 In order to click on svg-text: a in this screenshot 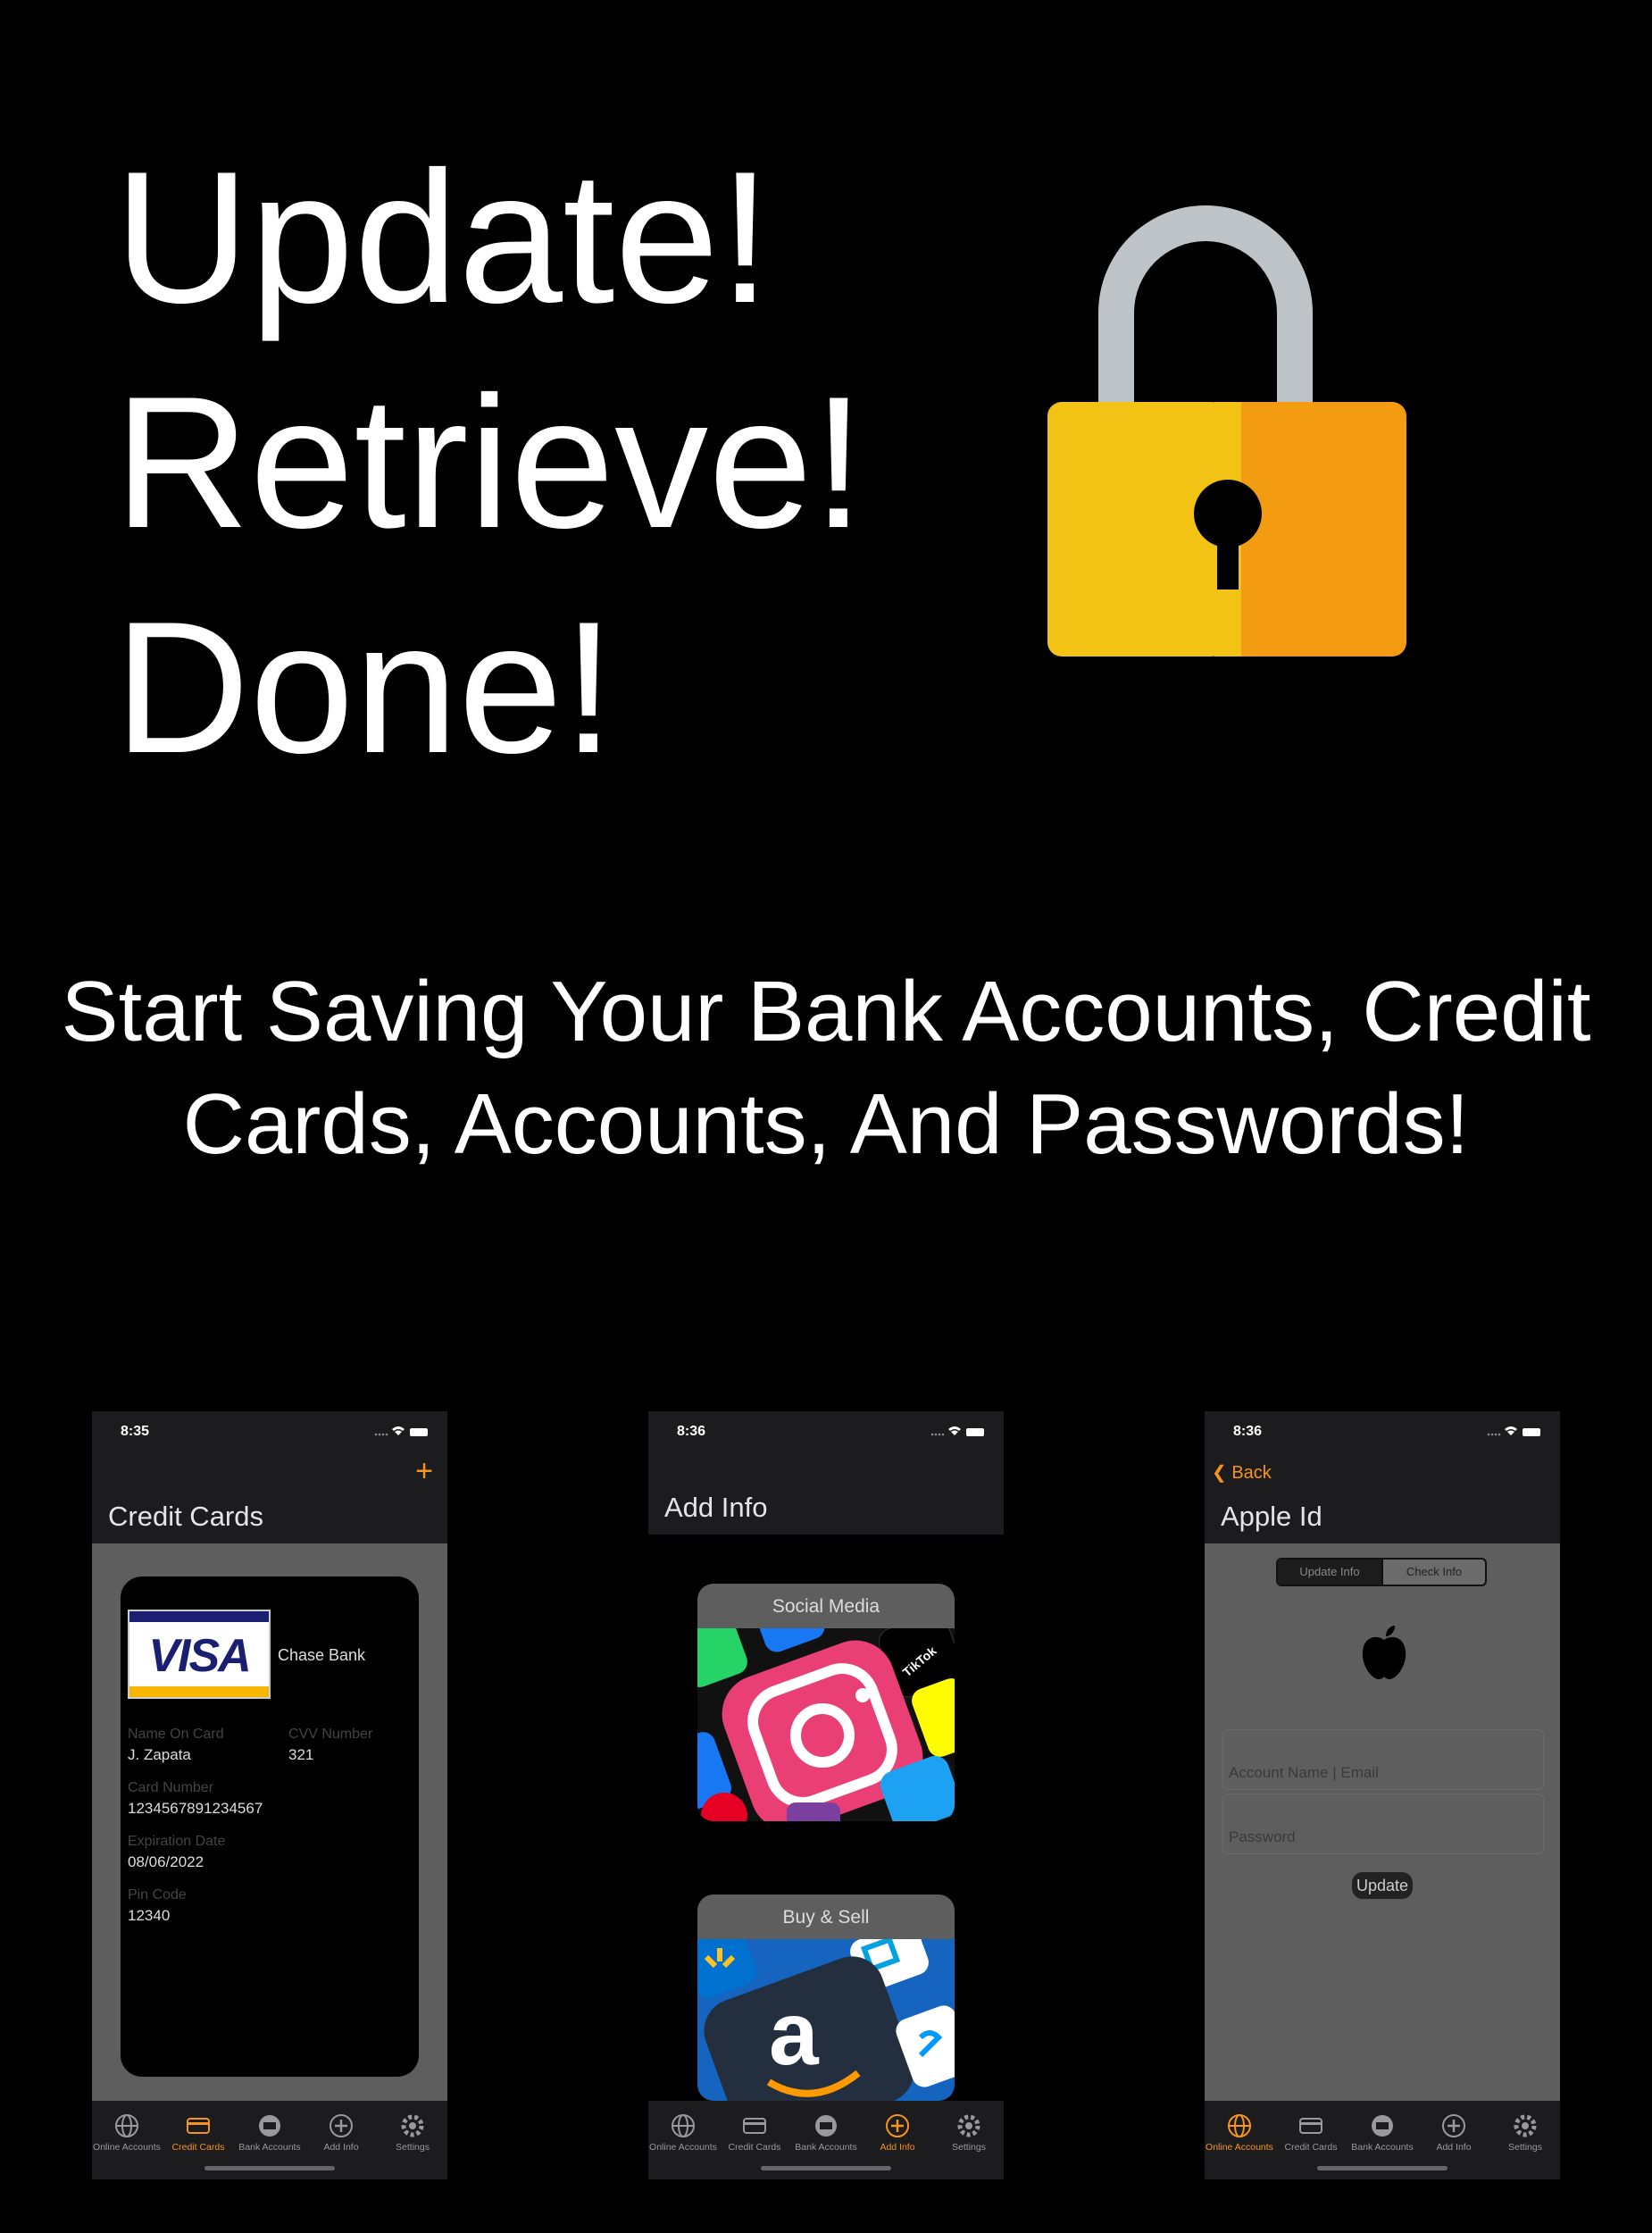, I will do `click(794, 2034)`.